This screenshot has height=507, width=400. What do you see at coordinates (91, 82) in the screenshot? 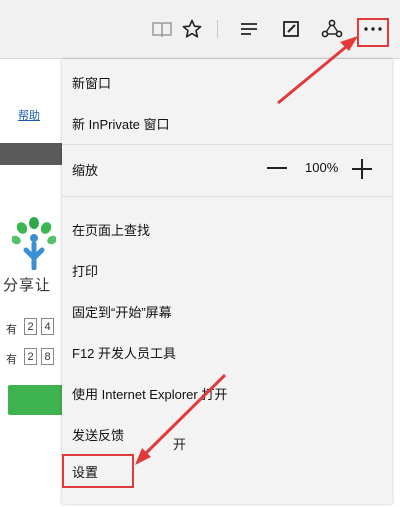
I see `menu-item-new-window: 新窗口` at bounding box center [91, 82].